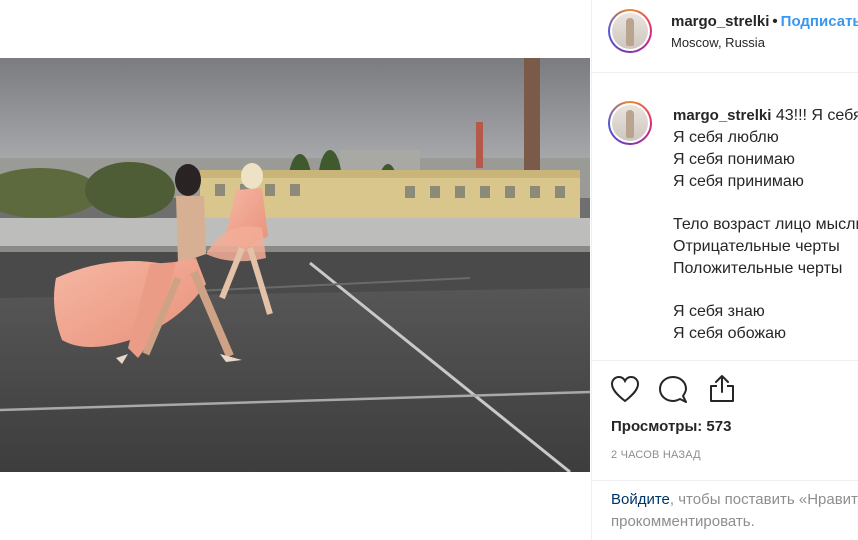  I want to click on caption-avatar, so click(630, 123).